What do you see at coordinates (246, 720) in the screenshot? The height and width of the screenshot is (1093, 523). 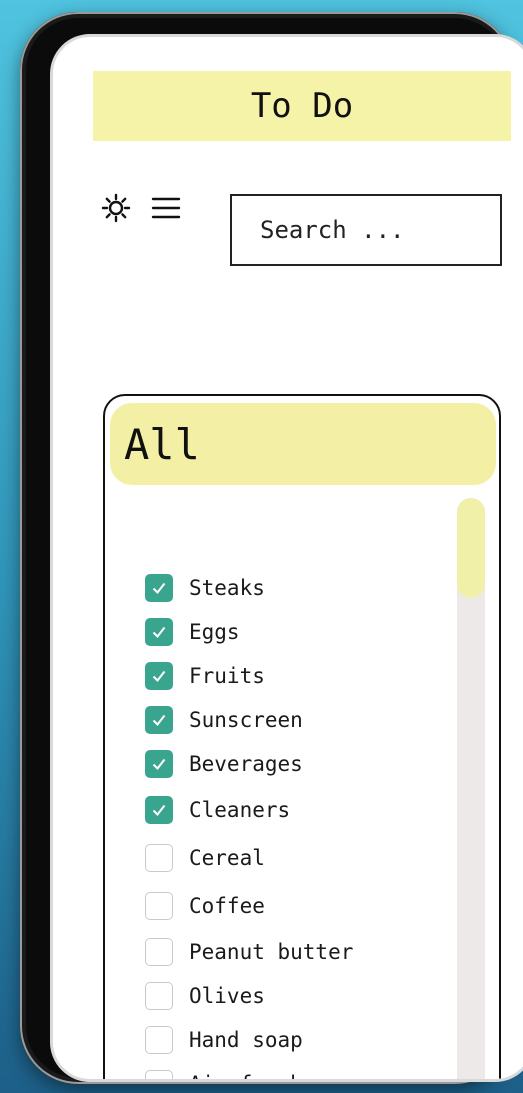 I see `item-label: Sunscreen` at bounding box center [246, 720].